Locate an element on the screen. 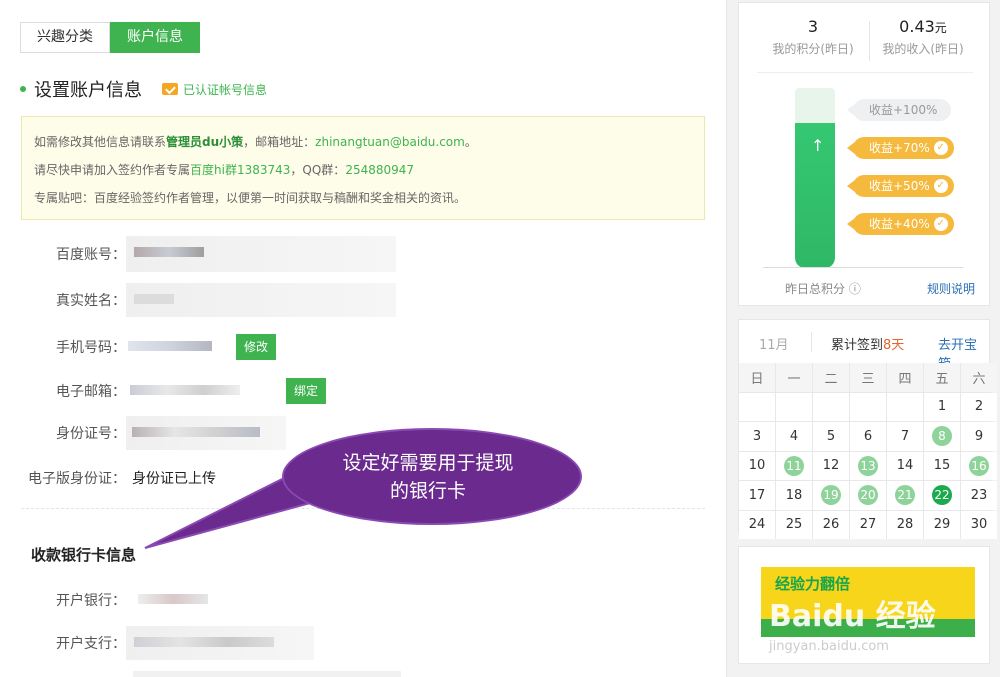 This screenshot has width=1000, height=677. calendar-day-7: 7 is located at coordinates (905, 436).